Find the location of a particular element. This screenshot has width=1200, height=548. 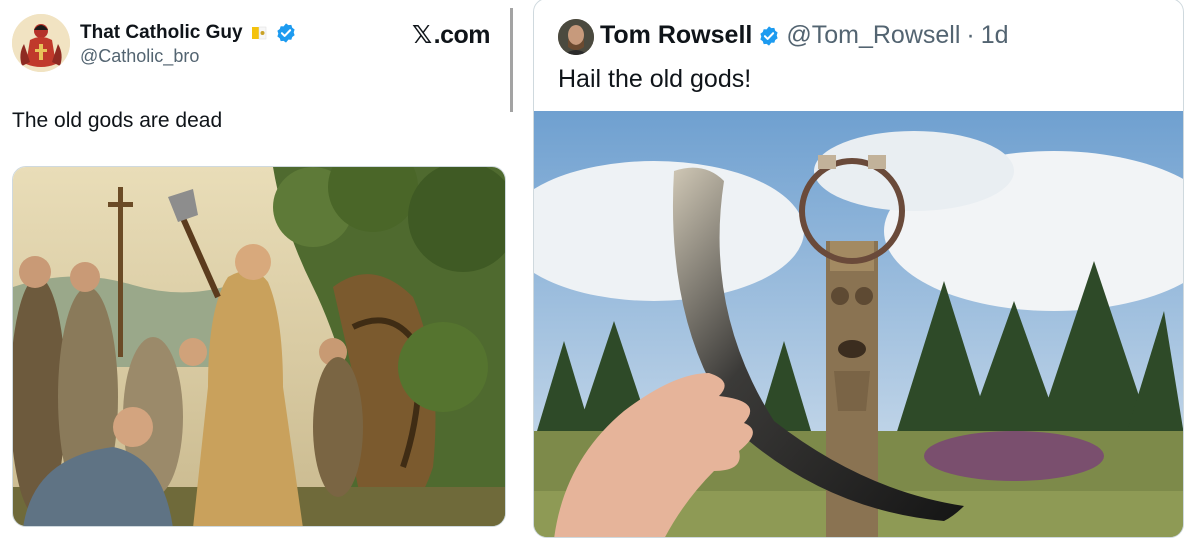

x-com-label: .com is located at coordinates (462, 34).